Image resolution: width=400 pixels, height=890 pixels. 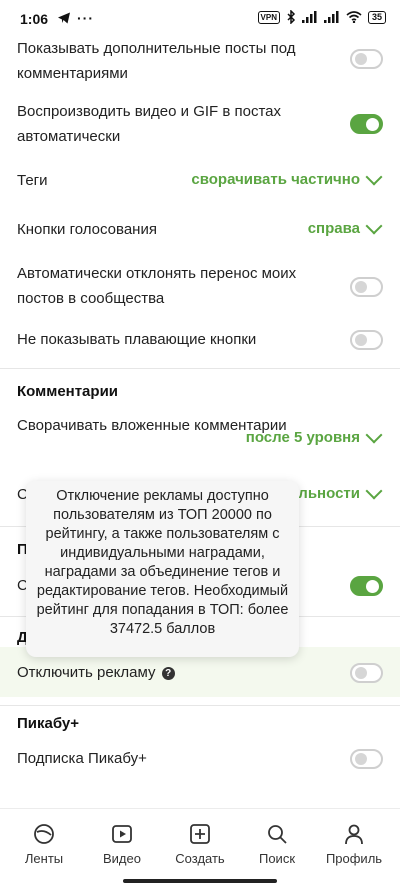 What do you see at coordinates (87, 229) in the screenshot?
I see `setting-label: Кнопки голосования` at bounding box center [87, 229].